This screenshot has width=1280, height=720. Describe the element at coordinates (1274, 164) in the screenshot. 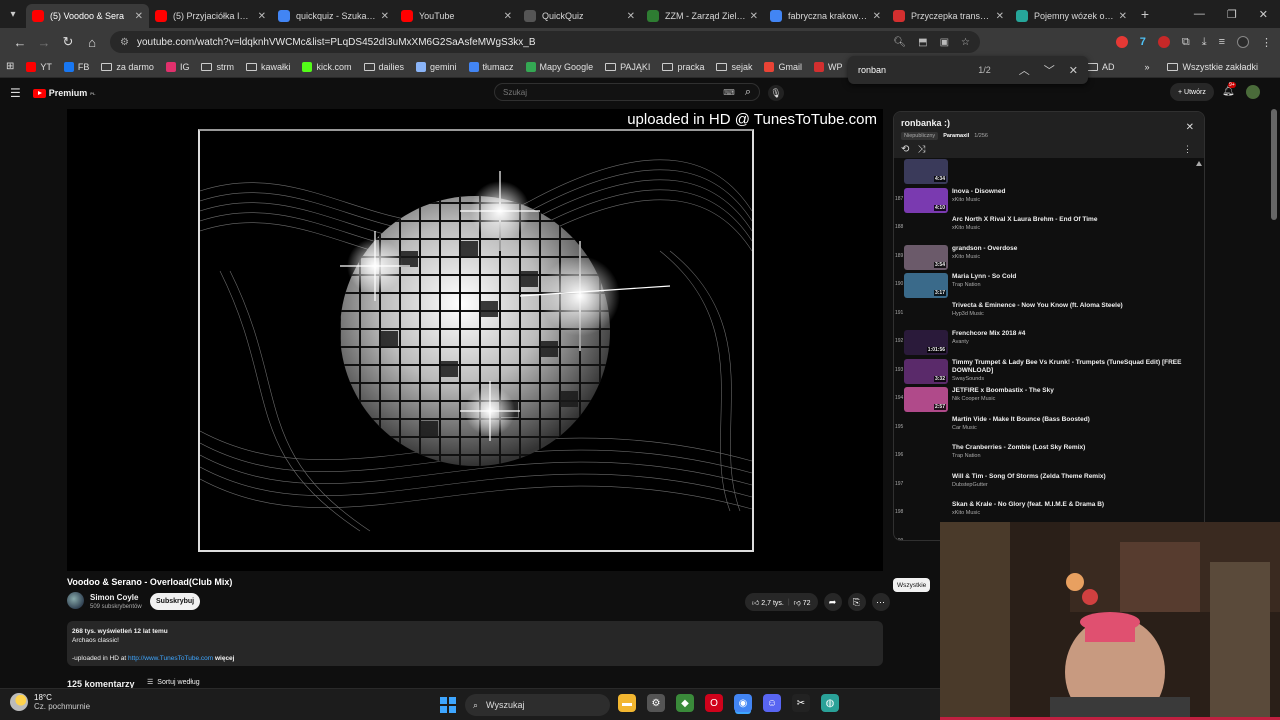

I see `page-scrollbar` at that location.